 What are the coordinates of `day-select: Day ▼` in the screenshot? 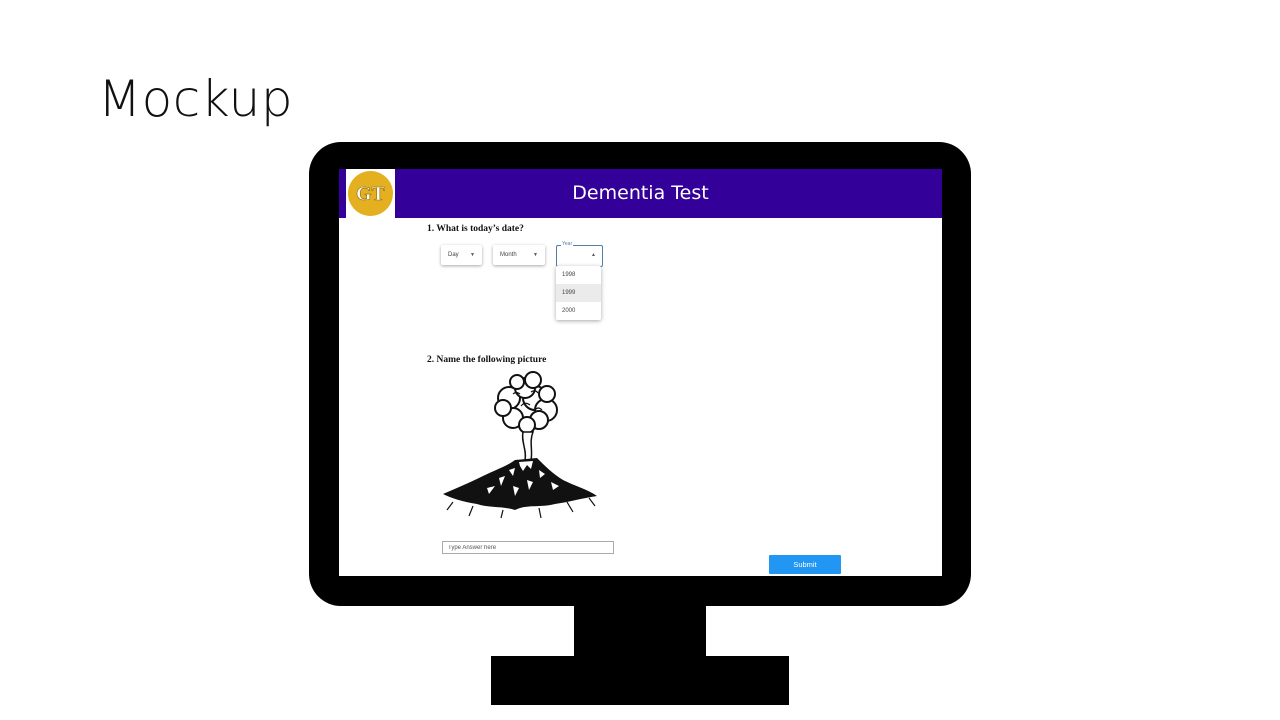 It's located at (461, 255).